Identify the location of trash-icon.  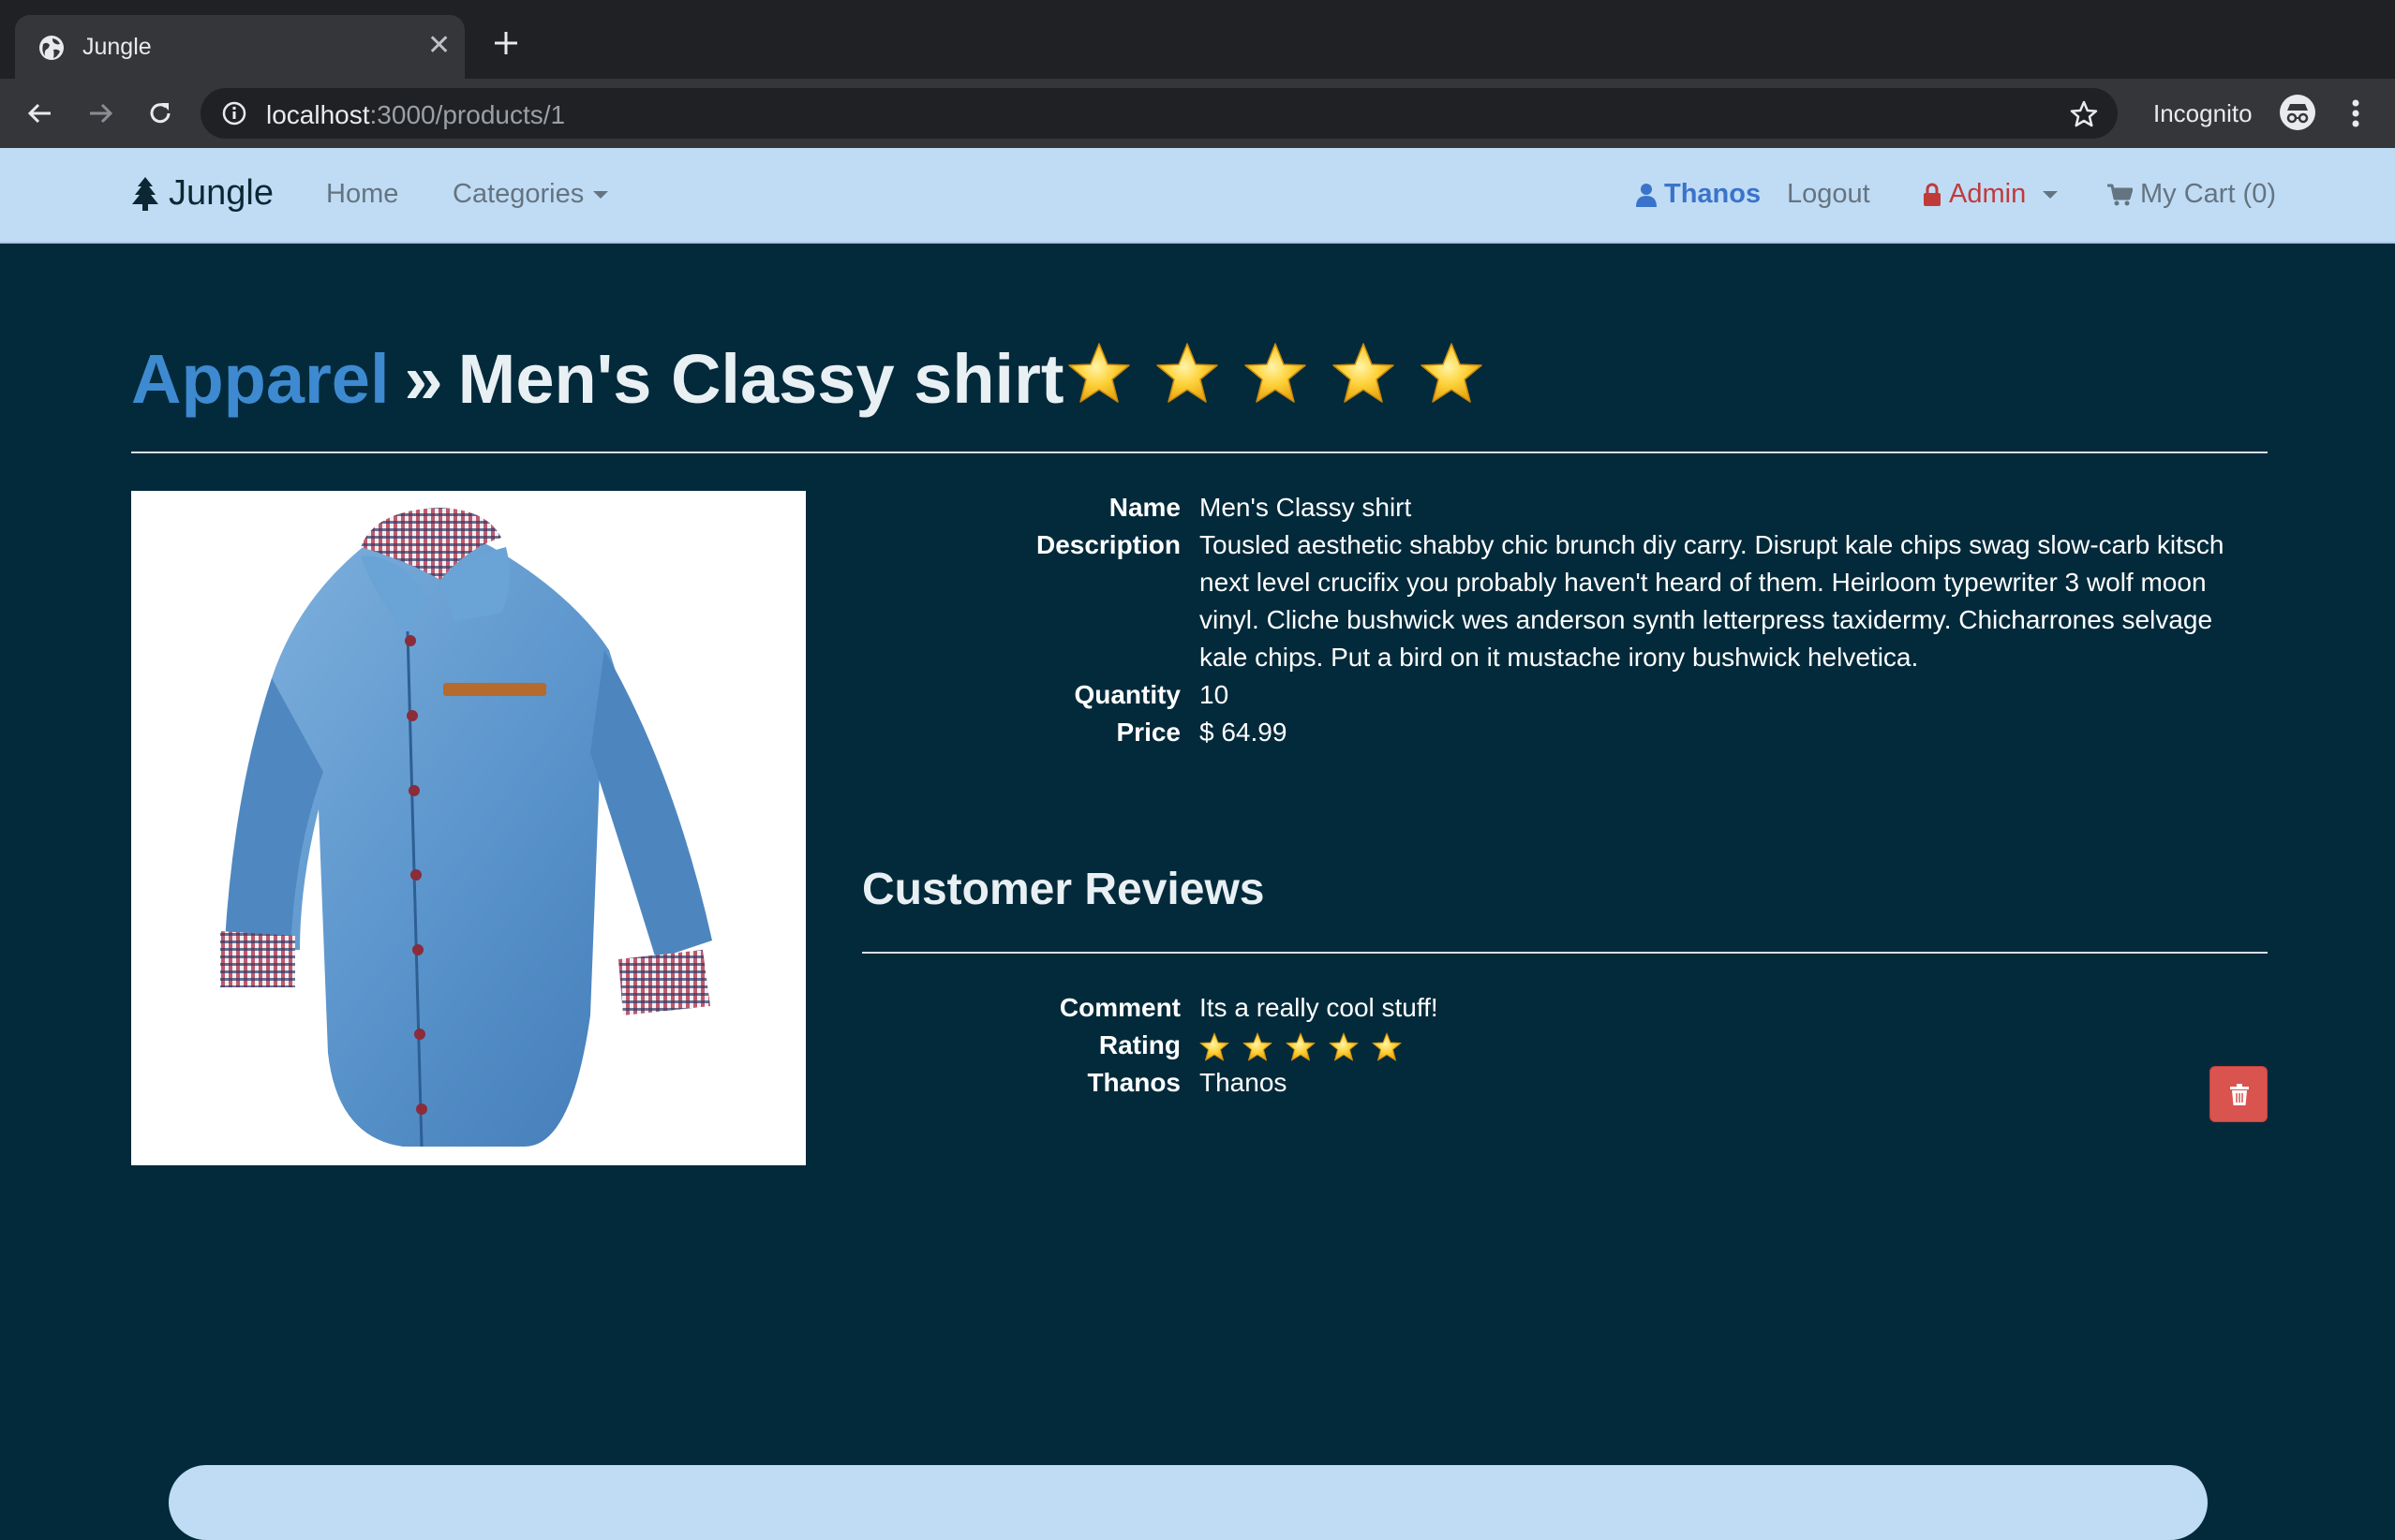
(2239, 1094).